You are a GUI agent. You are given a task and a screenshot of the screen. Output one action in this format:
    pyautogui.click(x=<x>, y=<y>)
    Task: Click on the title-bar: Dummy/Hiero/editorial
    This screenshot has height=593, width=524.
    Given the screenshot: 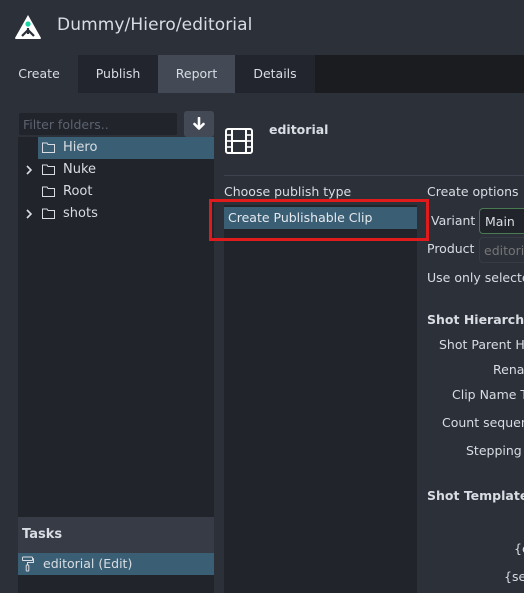 What is the action you would take?
    pyautogui.click(x=262, y=27)
    